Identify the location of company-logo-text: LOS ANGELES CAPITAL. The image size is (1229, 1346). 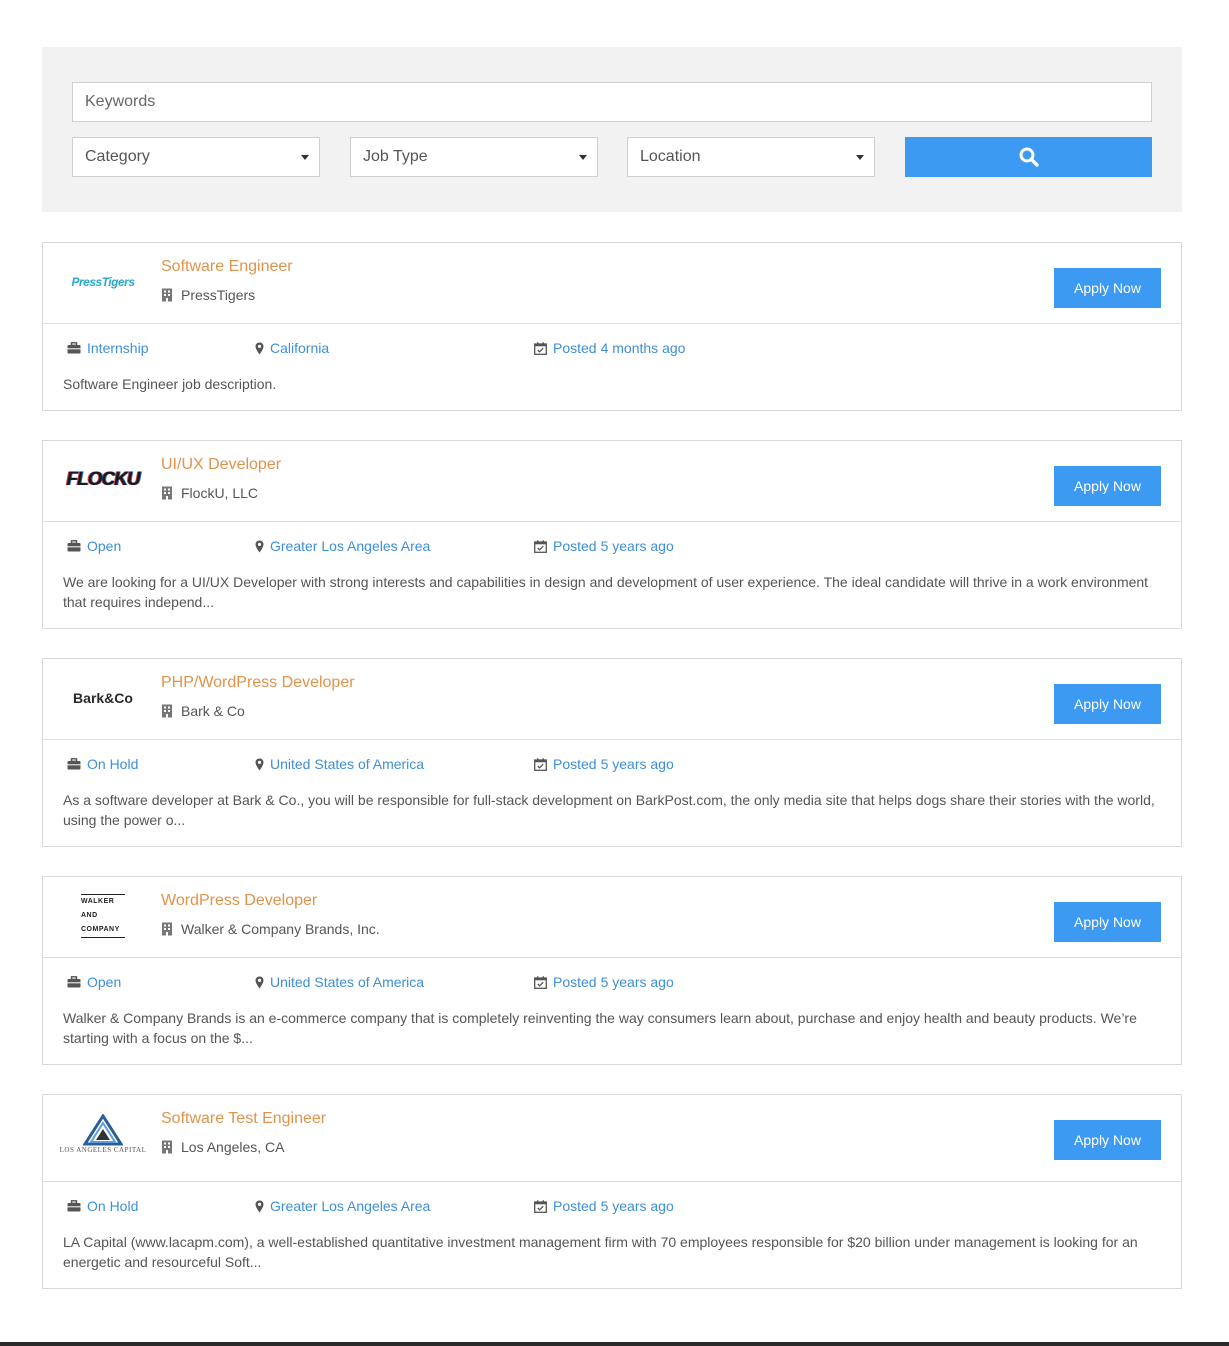
(103, 1150).